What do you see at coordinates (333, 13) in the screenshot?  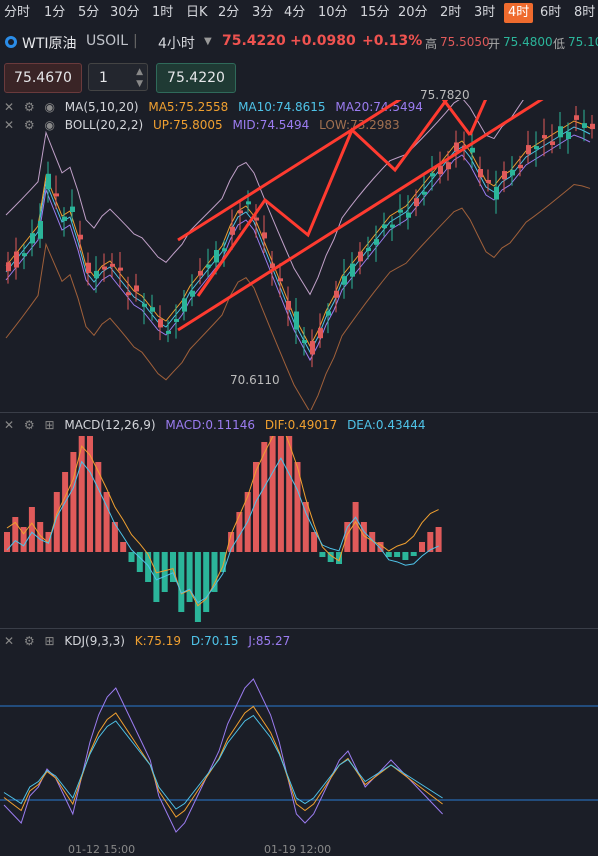 I see `tab-9: 10分` at bounding box center [333, 13].